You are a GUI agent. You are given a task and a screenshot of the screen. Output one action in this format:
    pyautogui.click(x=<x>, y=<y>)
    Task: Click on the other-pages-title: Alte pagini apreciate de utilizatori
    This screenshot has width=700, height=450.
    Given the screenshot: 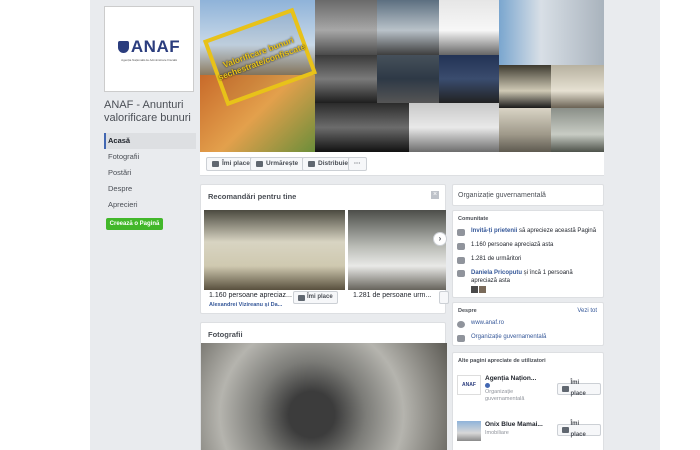 What is the action you would take?
    pyautogui.click(x=502, y=361)
    